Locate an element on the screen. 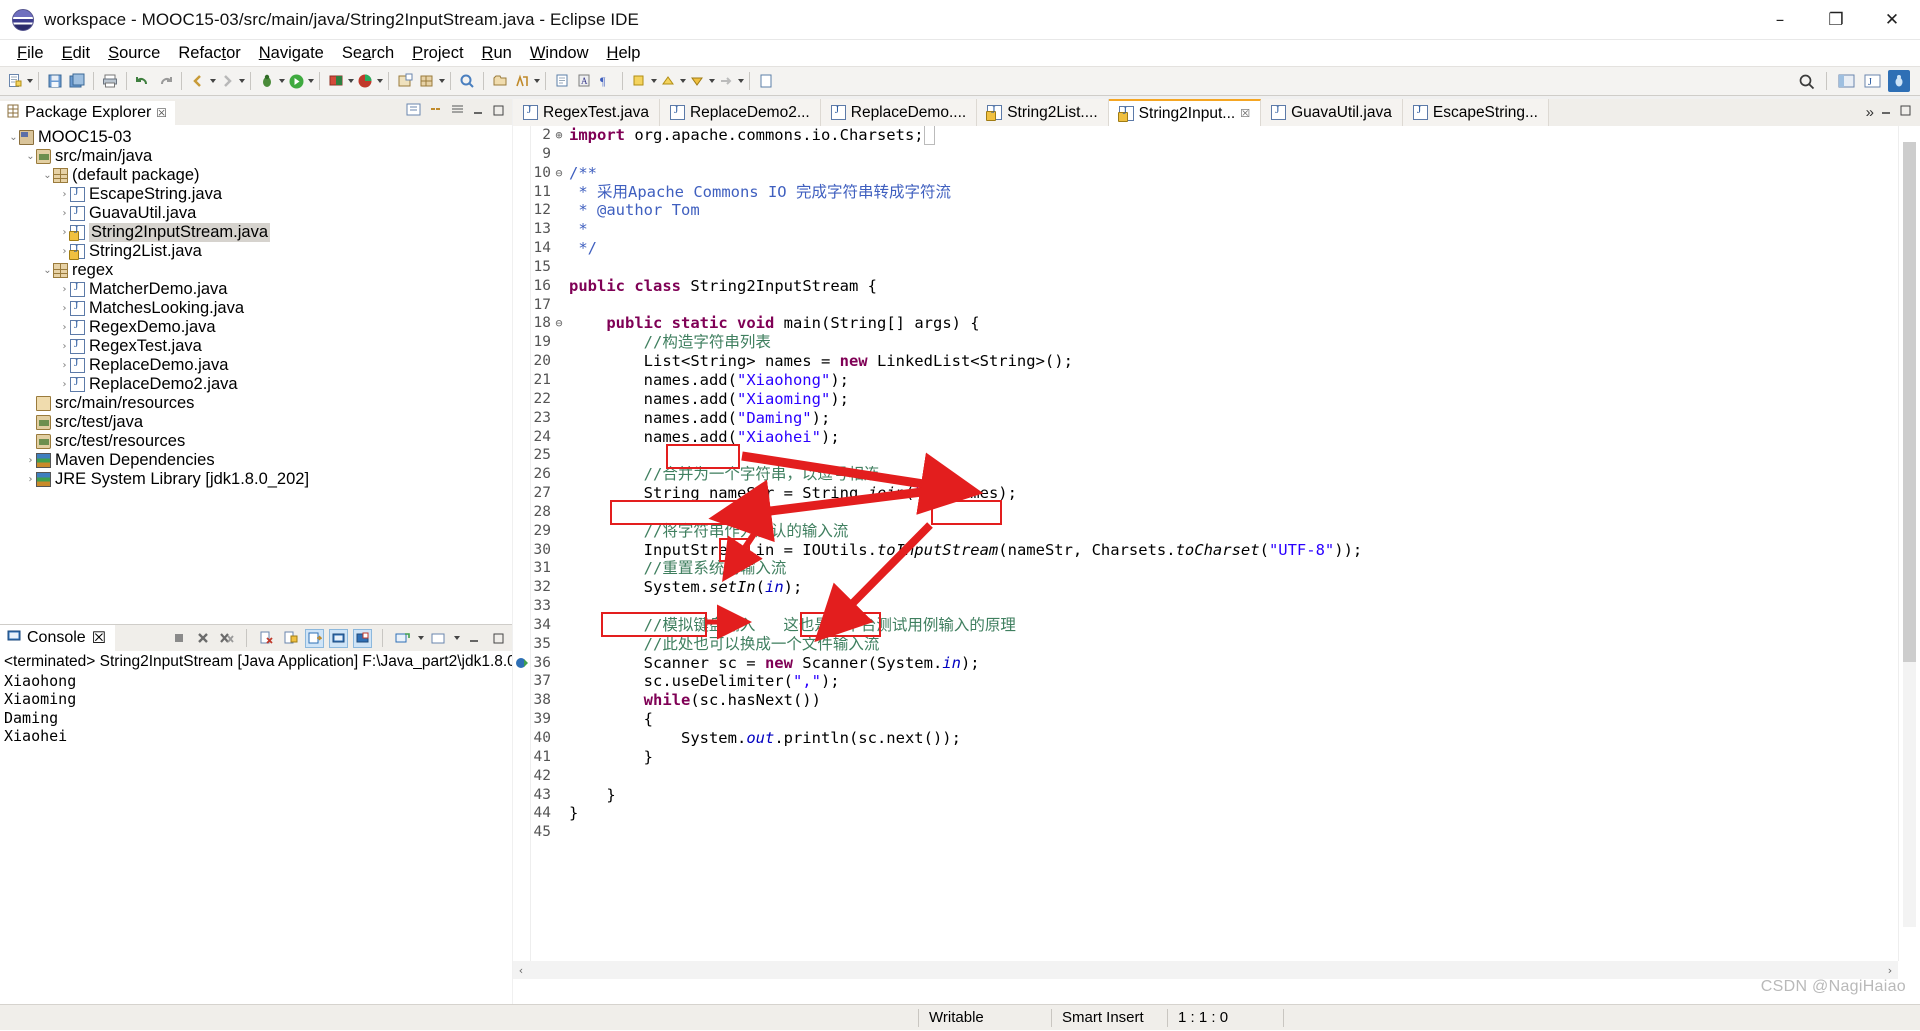  debug-icon is located at coordinates (267, 81).